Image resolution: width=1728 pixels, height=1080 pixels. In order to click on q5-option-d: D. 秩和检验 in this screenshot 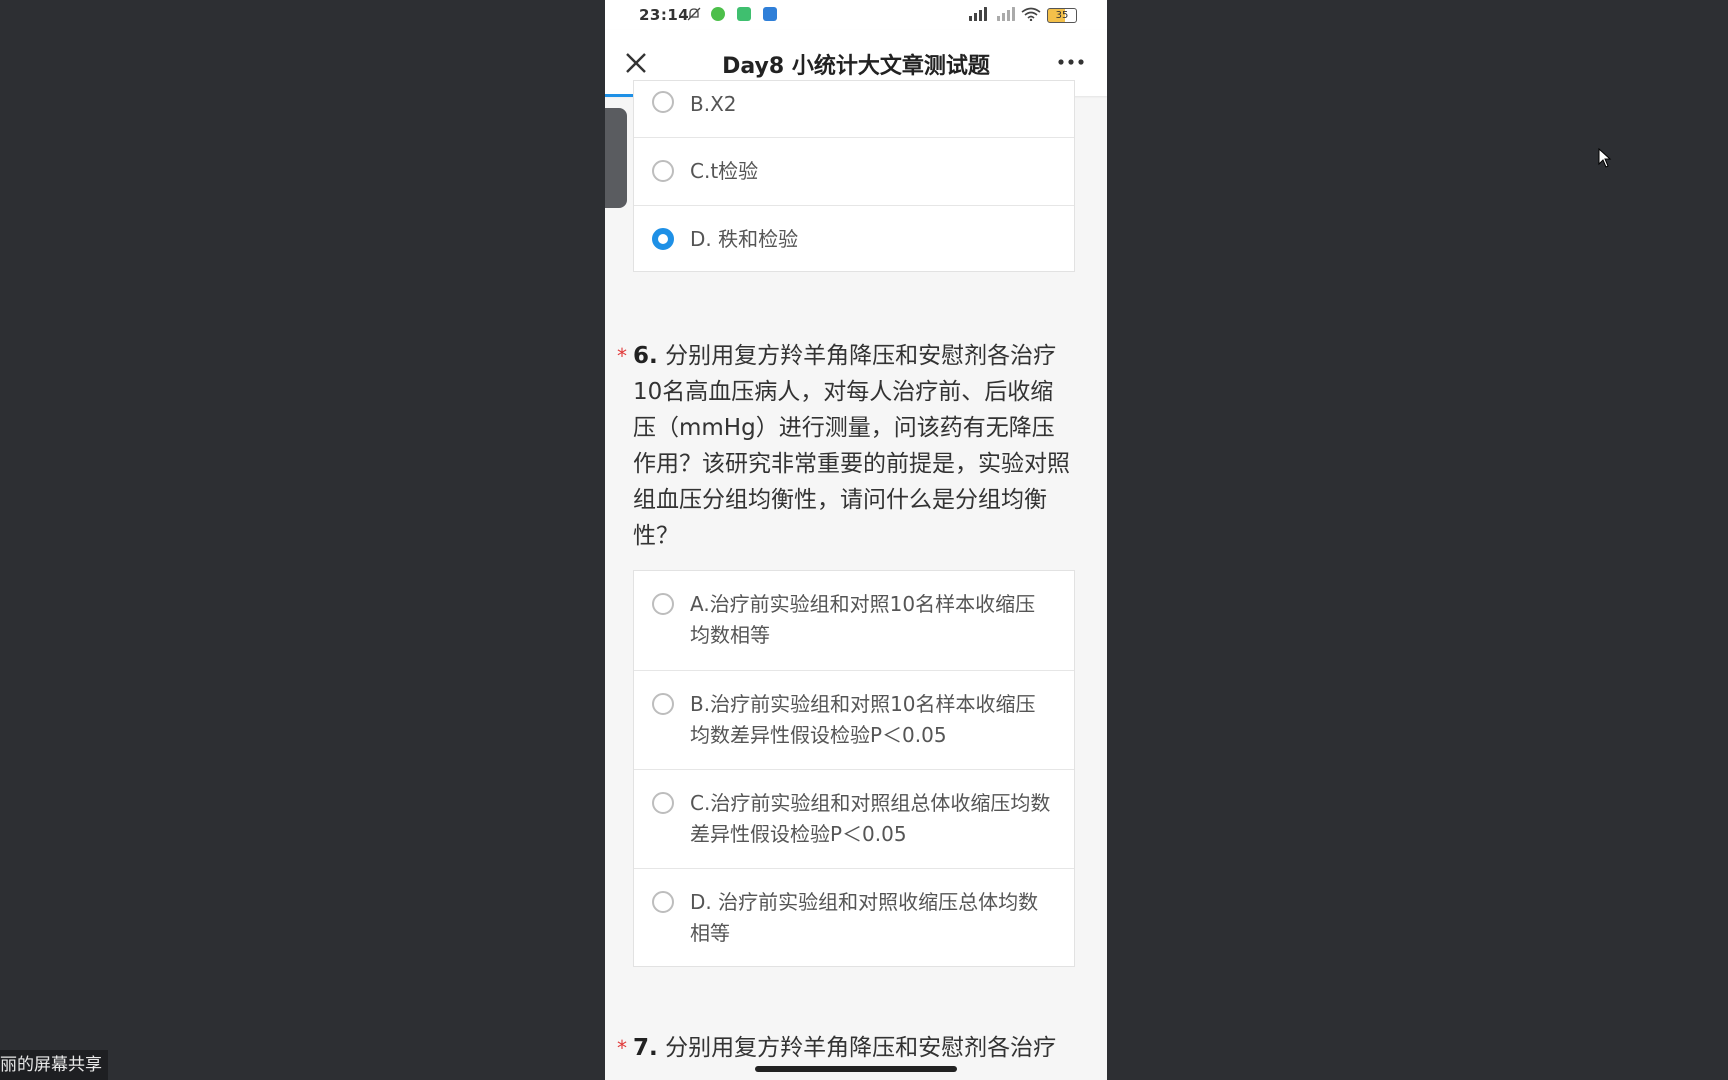, I will do `click(854, 239)`.